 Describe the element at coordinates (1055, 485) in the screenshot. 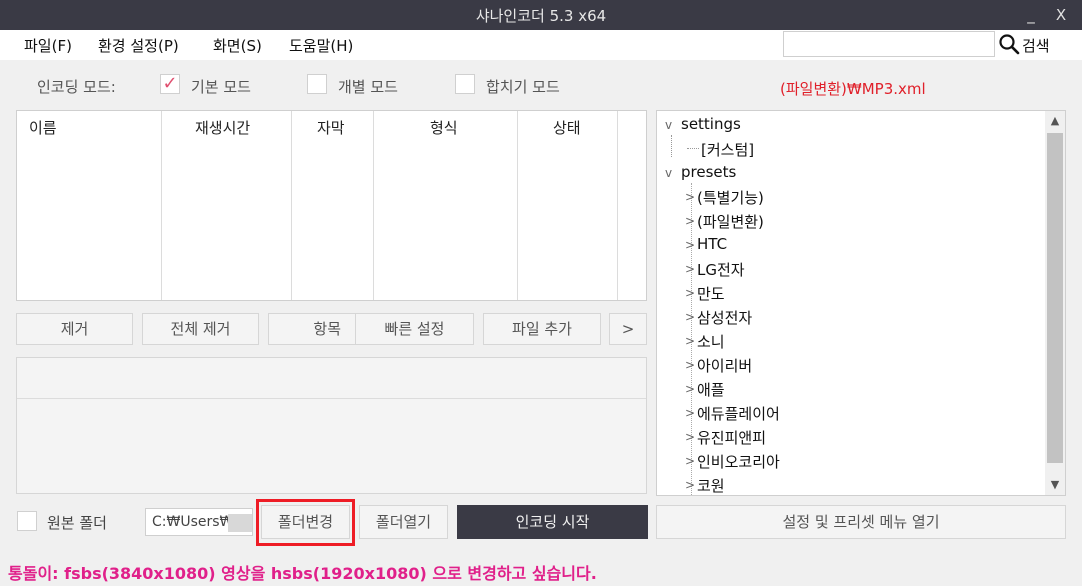

I see `scroll-down-arrow-icon: ▼` at that location.